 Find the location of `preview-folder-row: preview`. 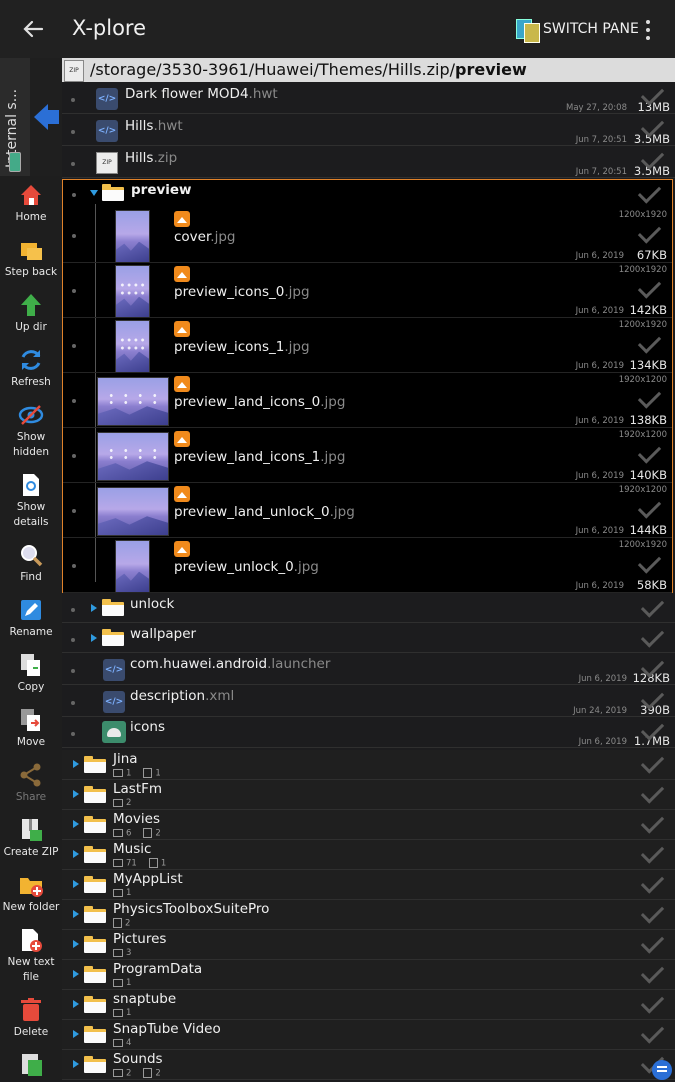

preview-folder-row: preview is located at coordinates (367, 194).